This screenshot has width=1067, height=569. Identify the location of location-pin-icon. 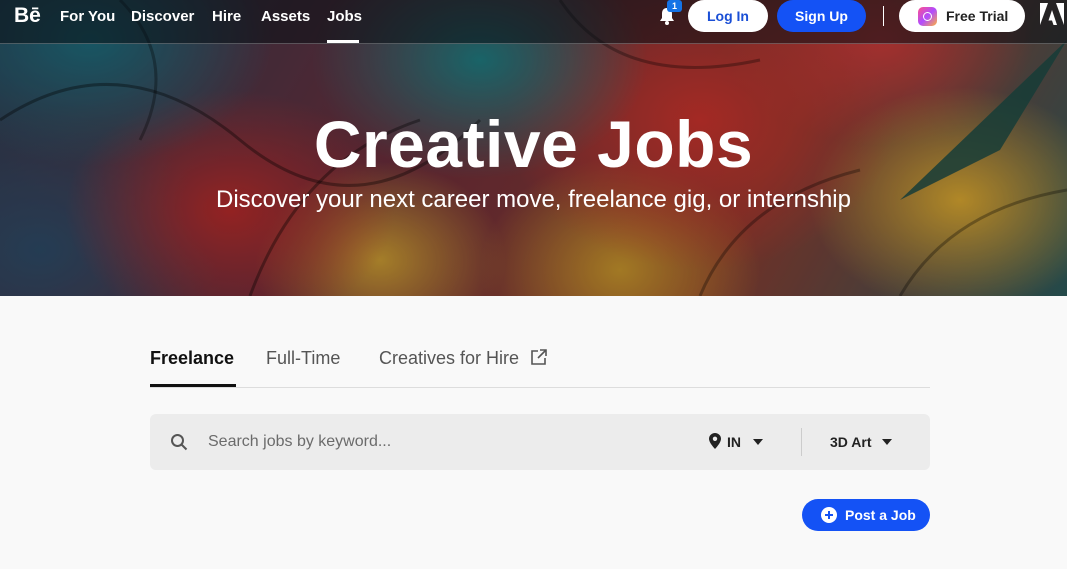
(715, 441).